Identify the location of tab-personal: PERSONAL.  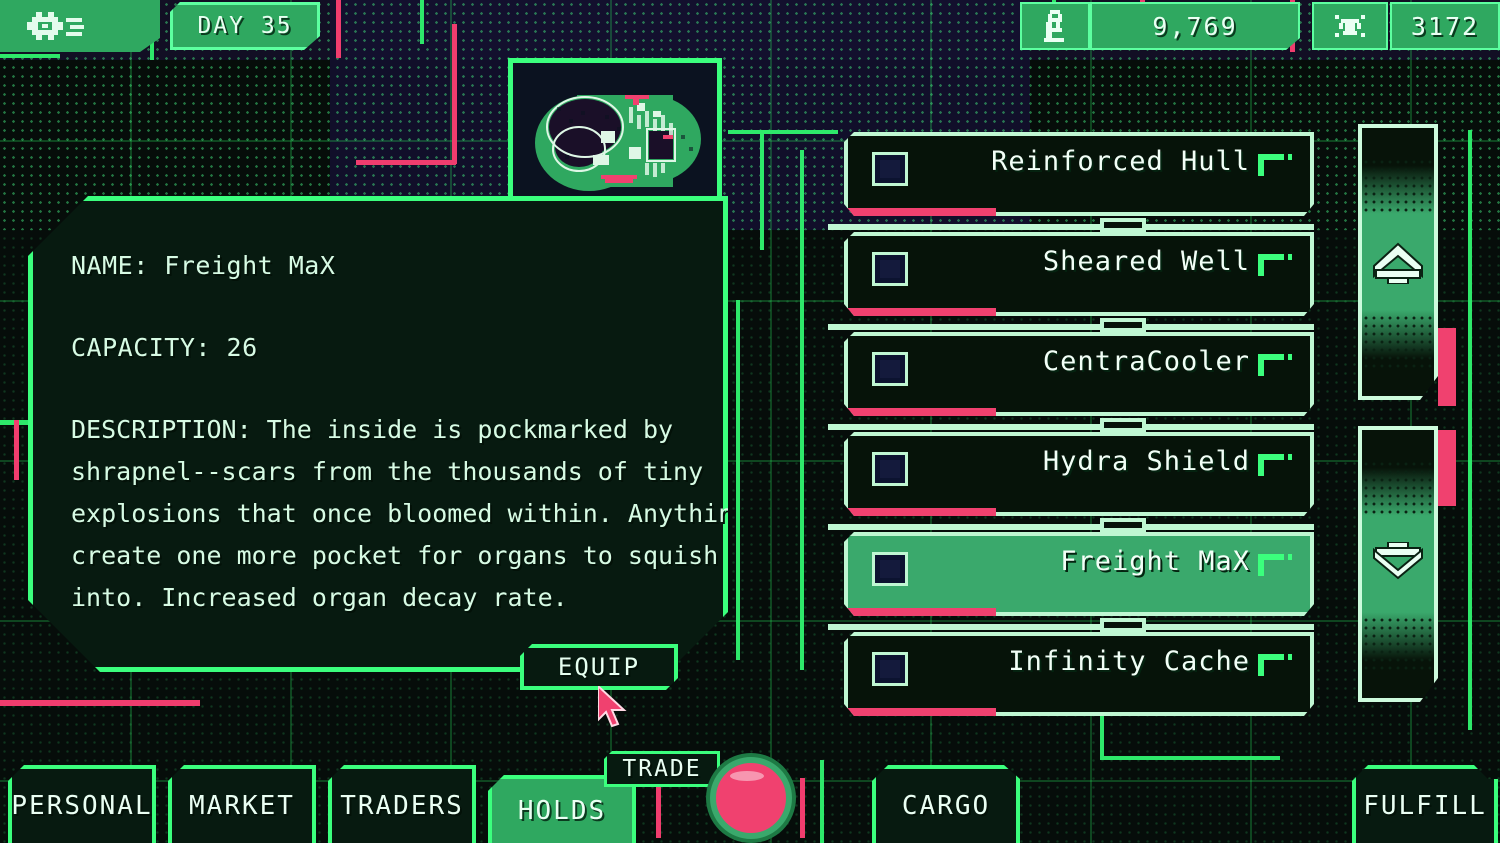
(82, 804).